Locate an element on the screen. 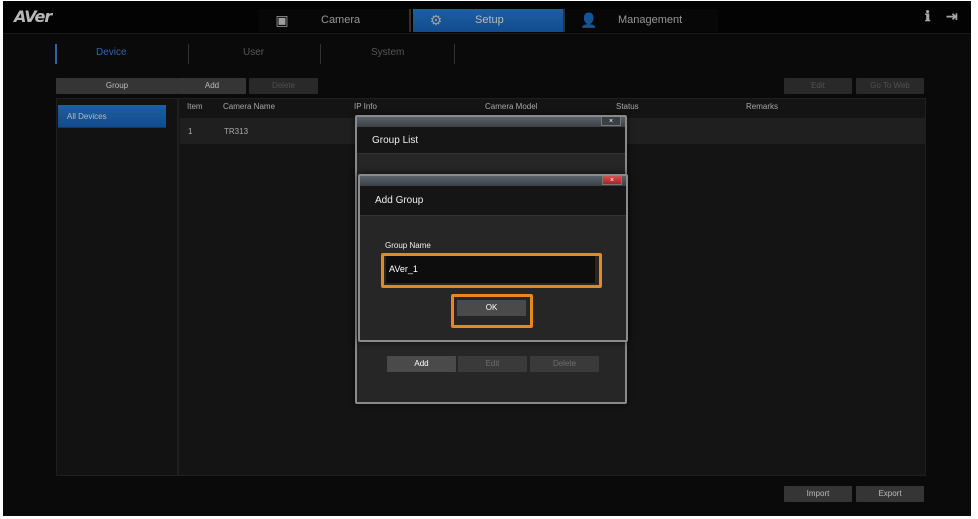  group-name-input: AVer_1 is located at coordinates (490, 269).